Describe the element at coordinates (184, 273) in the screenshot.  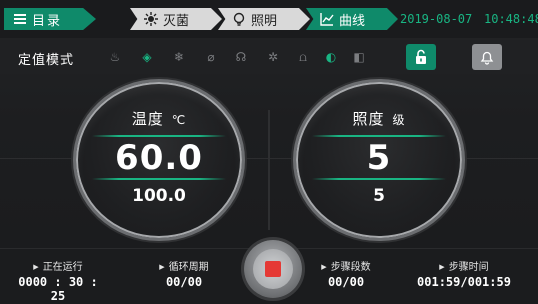
I see `cycle-stat: 循环周期 00/00` at that location.